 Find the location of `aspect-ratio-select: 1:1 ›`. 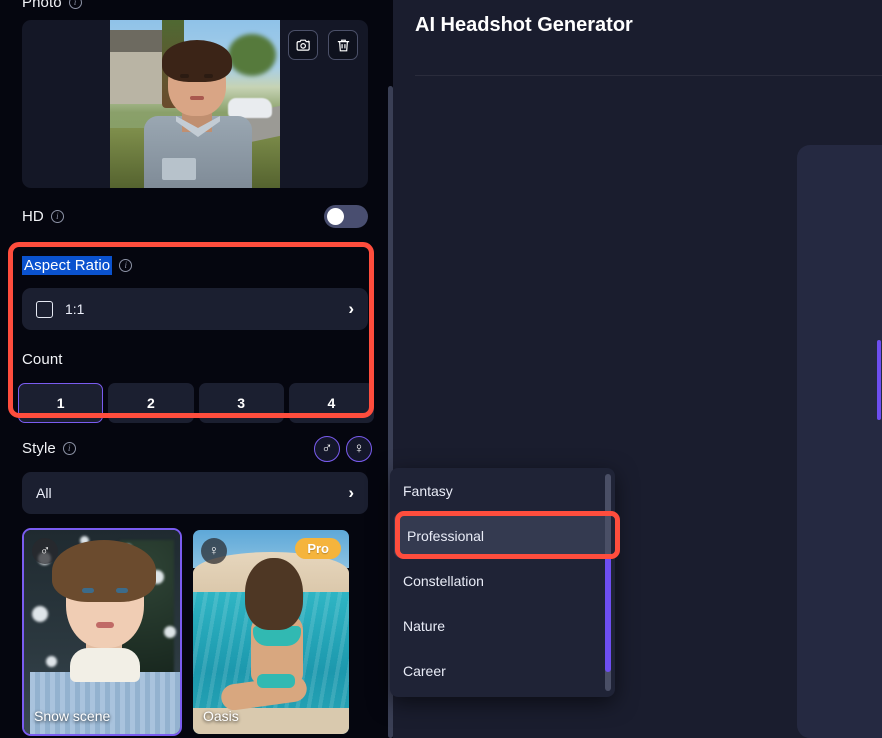

aspect-ratio-select: 1:1 › is located at coordinates (195, 309).